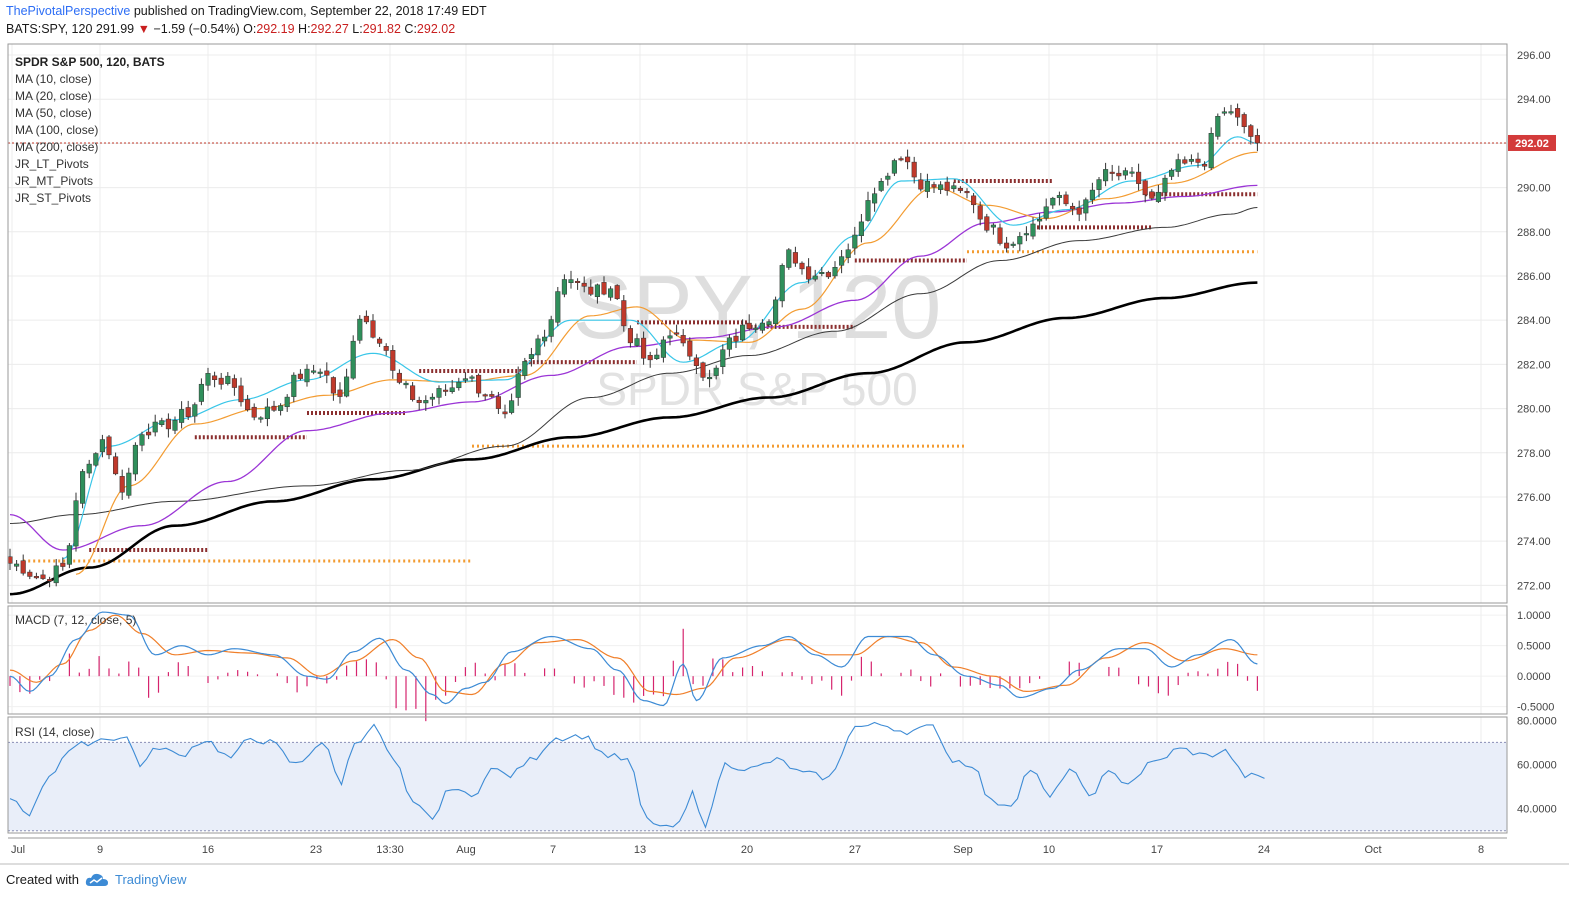 Image resolution: width=1569 pixels, height=898 pixels. Describe the element at coordinates (68, 11) in the screenshot. I see `author-link: ThePivotalPerspective` at that location.